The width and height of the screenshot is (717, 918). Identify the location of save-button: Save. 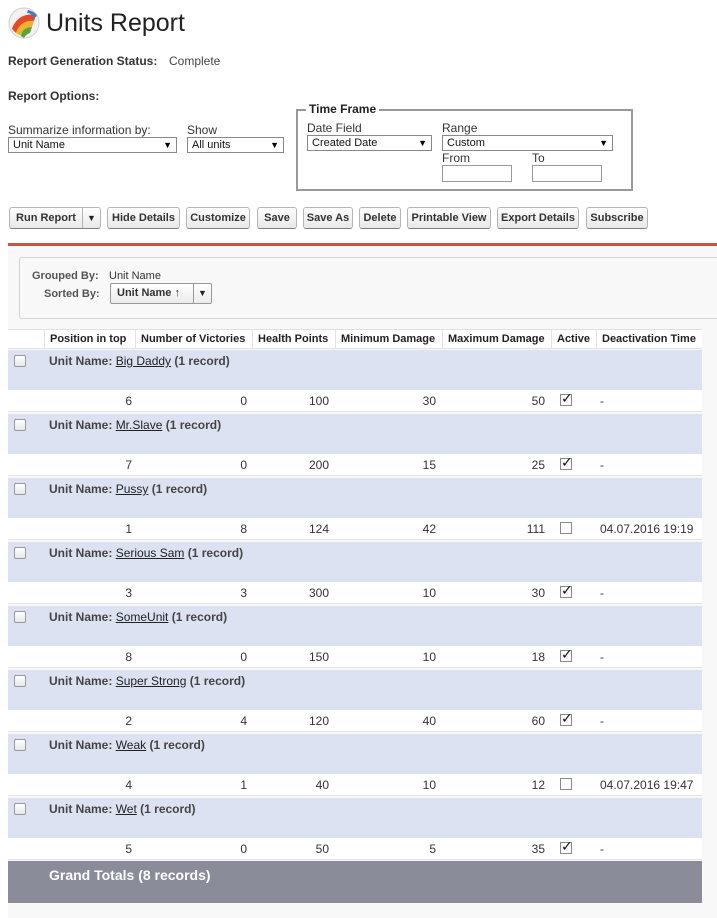
(277, 218).